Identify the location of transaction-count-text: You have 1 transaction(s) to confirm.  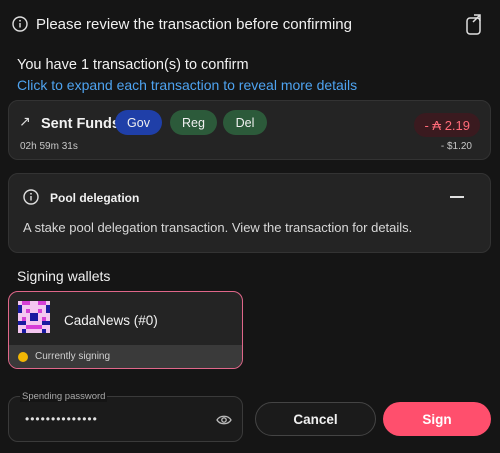
(133, 65).